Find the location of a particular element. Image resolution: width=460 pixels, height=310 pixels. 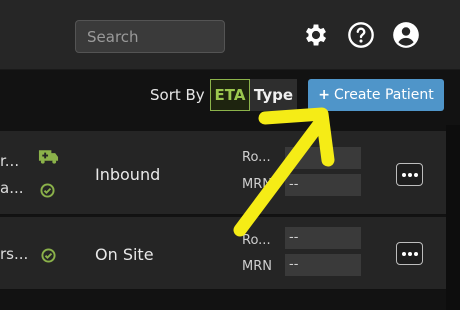

plus-icon: + is located at coordinates (324, 95).